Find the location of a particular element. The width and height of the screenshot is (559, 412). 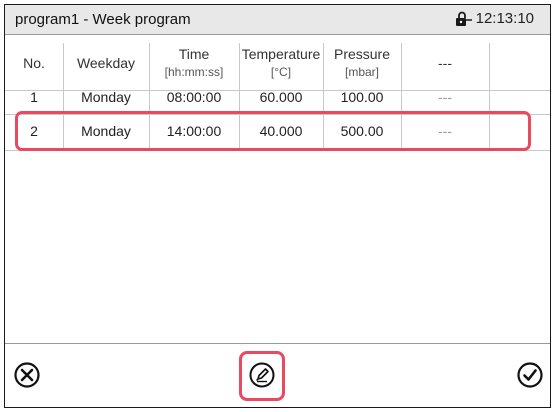

close-circle-icon is located at coordinates (27, 377).